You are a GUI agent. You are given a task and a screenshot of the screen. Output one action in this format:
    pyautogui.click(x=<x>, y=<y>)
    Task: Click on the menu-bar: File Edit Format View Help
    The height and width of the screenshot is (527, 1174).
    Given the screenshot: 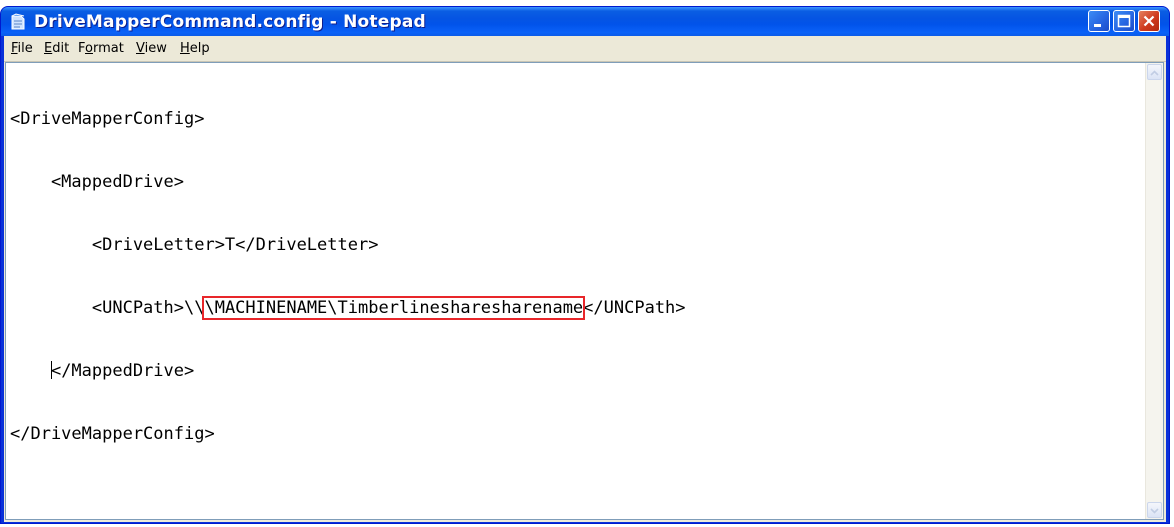 What is the action you would take?
    pyautogui.click(x=585, y=49)
    